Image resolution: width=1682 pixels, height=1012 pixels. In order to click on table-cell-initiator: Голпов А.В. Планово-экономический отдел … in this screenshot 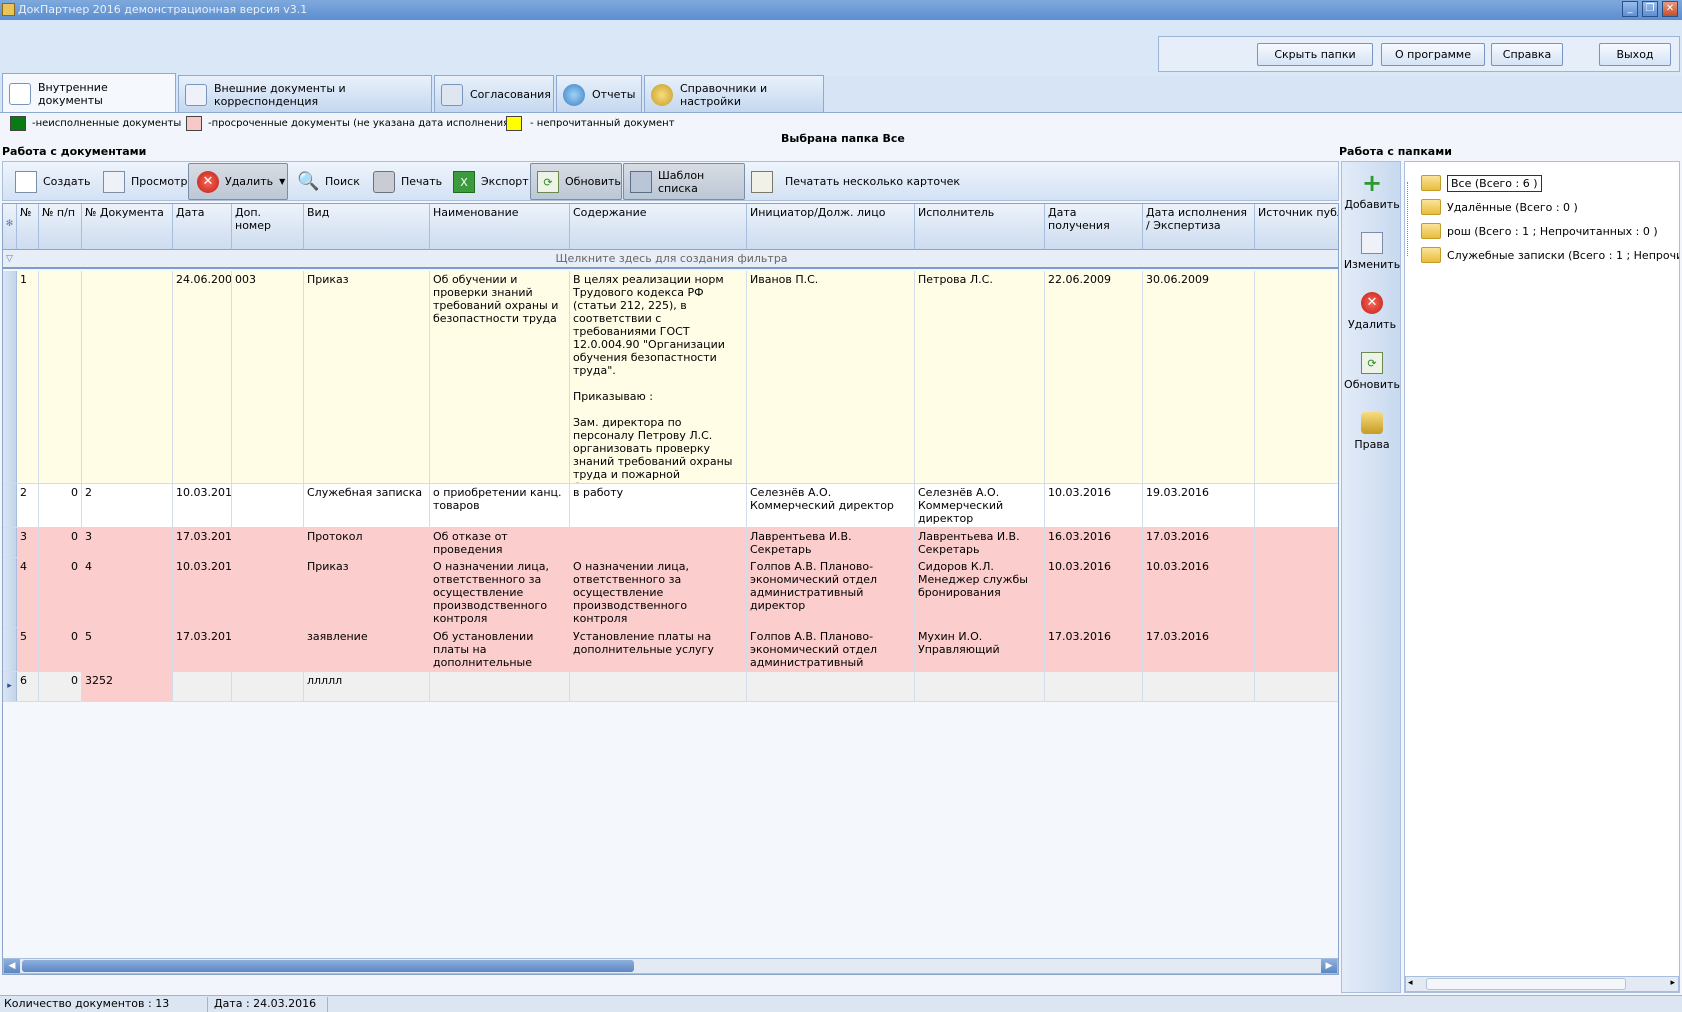, I will do `click(831, 592)`.